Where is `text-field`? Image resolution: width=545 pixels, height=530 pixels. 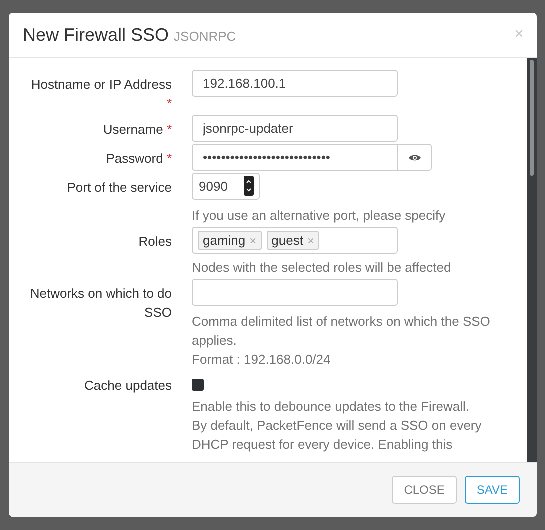 text-field is located at coordinates (295, 292).